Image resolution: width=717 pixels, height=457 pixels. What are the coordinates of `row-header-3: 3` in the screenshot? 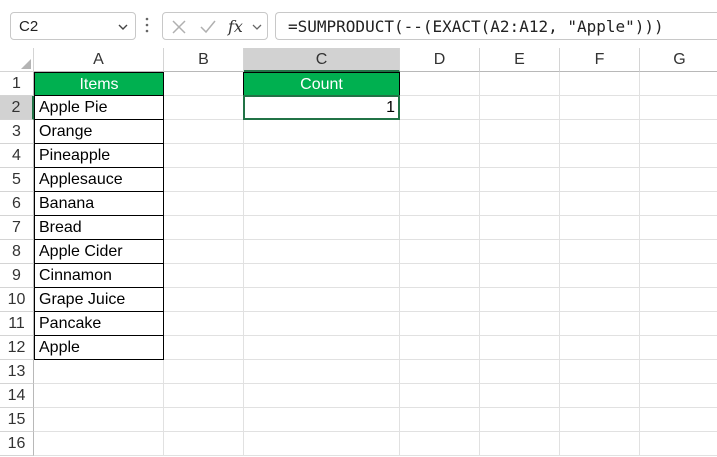 It's located at (17, 132).